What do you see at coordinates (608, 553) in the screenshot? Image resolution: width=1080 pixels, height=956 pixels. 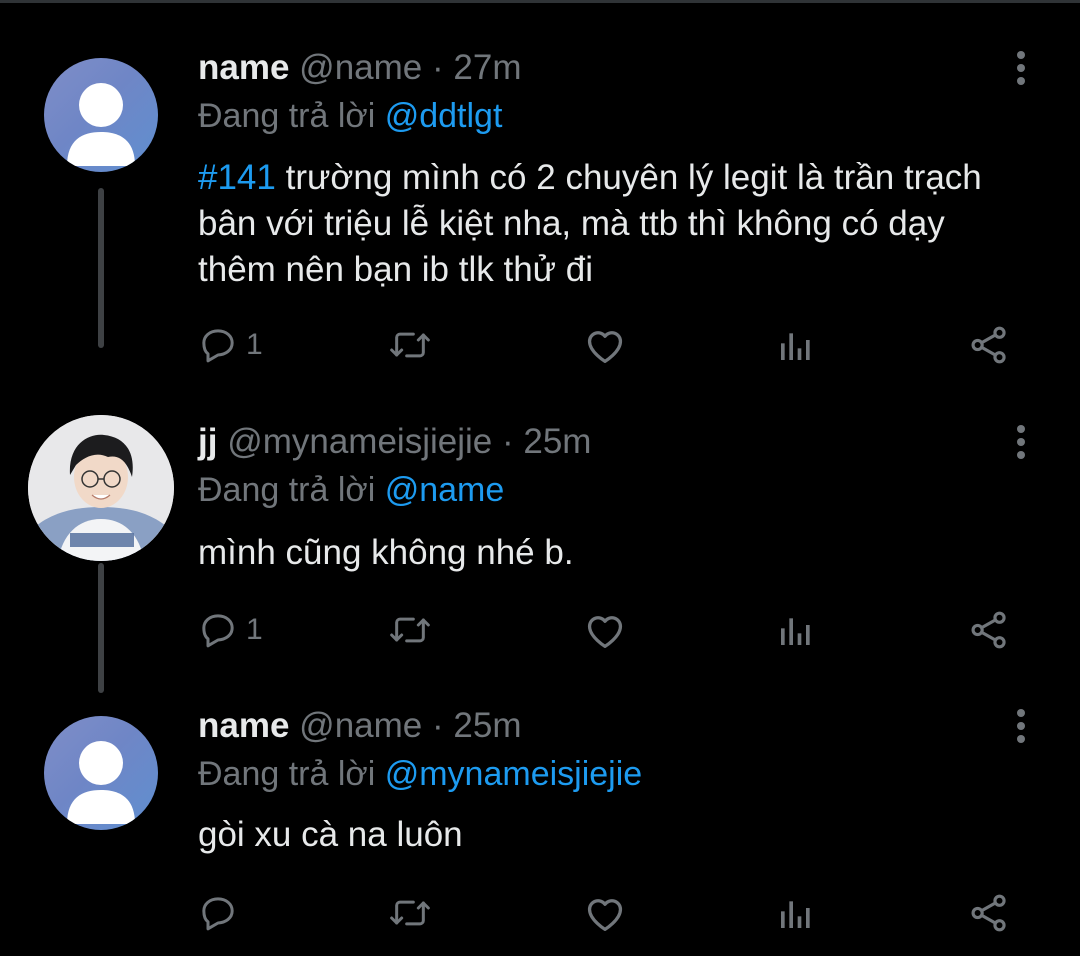 I see `tweet-text: mình cũng không nhé b.` at bounding box center [608, 553].